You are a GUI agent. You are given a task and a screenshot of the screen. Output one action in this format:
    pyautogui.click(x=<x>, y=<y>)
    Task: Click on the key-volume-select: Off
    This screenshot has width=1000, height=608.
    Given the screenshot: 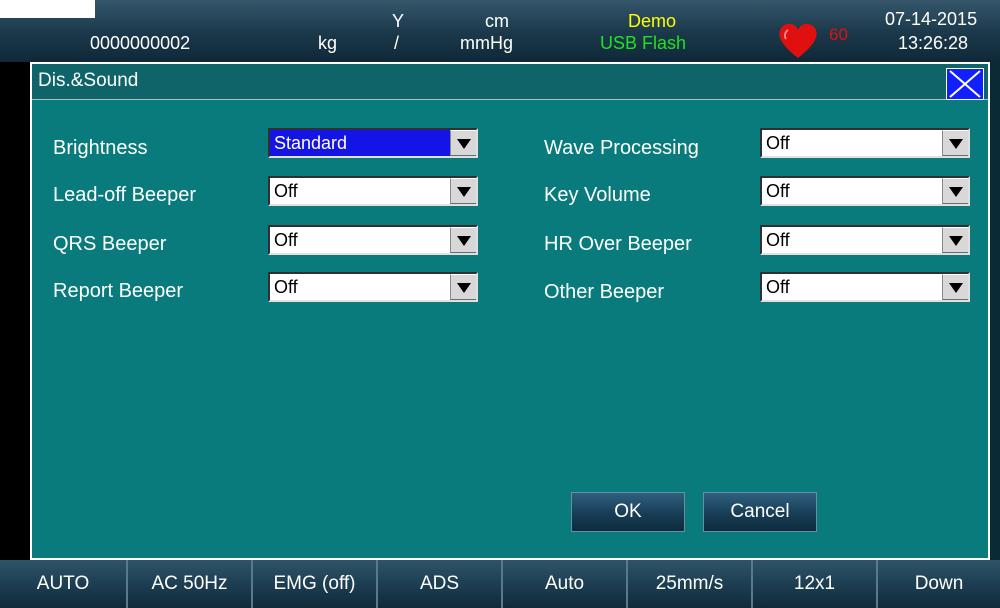 What is the action you would take?
    pyautogui.click(x=865, y=191)
    